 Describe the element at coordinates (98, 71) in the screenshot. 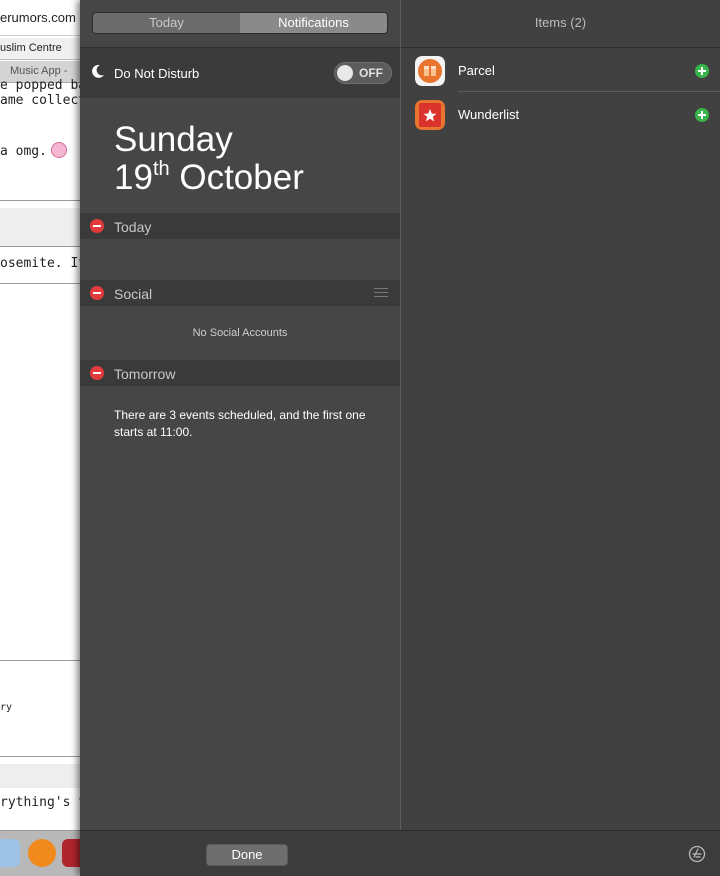

I see `moon-icon` at that location.